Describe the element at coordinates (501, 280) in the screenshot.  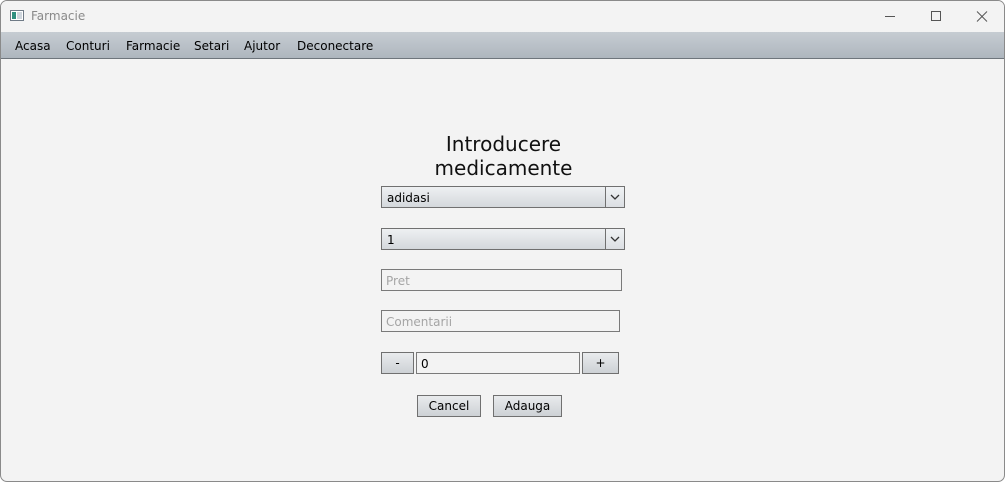
I see `price-field: Pret` at that location.